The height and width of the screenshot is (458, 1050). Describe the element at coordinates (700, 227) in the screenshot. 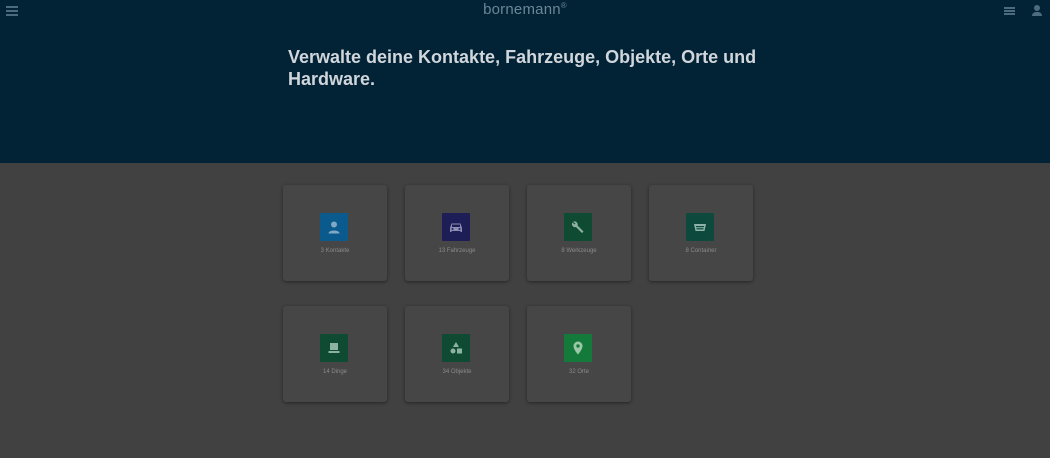

I see `container-icon` at that location.